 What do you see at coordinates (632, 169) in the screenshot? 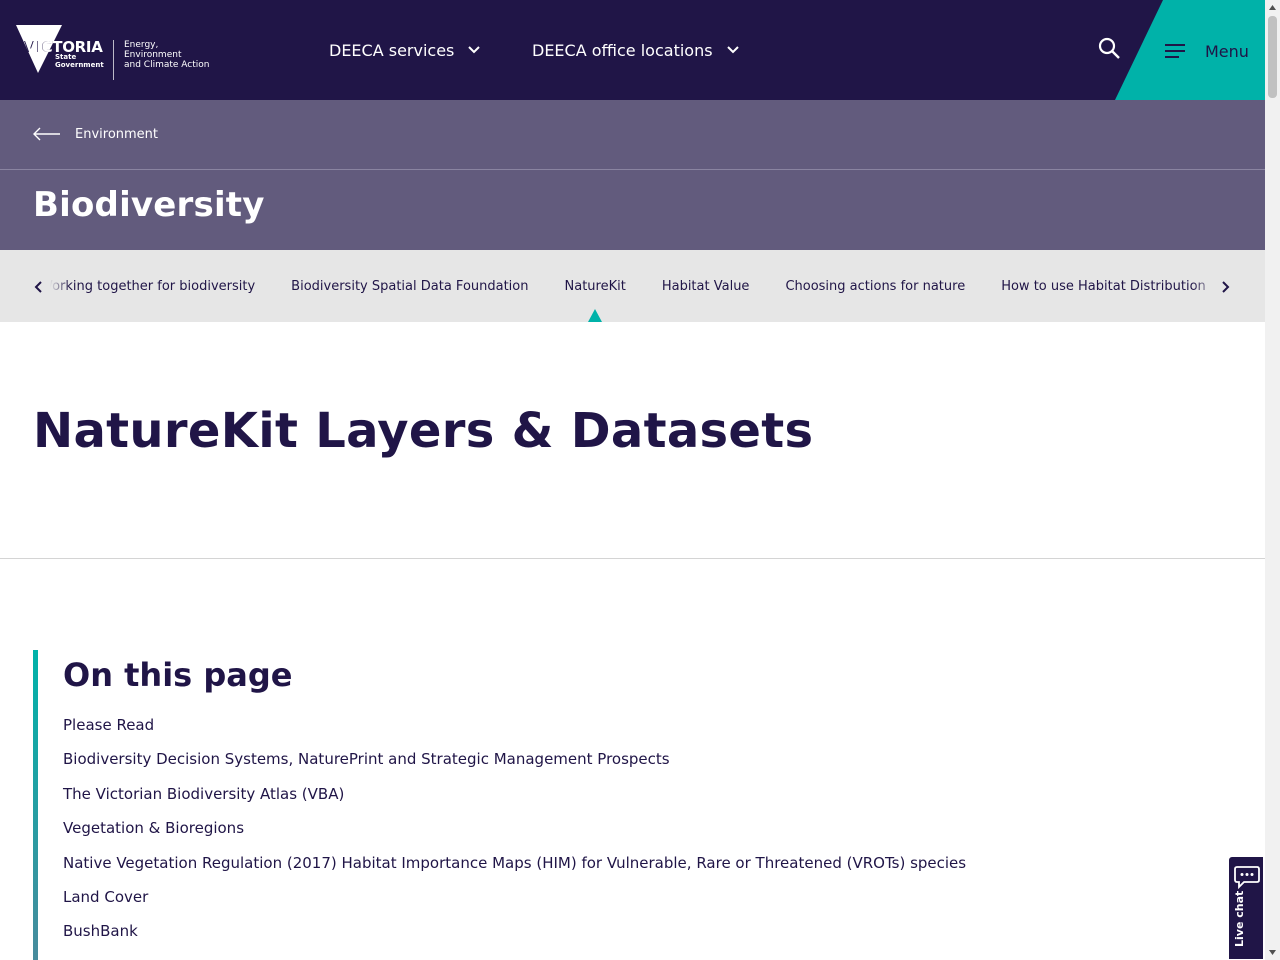
I see `breadcrumb-divider` at bounding box center [632, 169].